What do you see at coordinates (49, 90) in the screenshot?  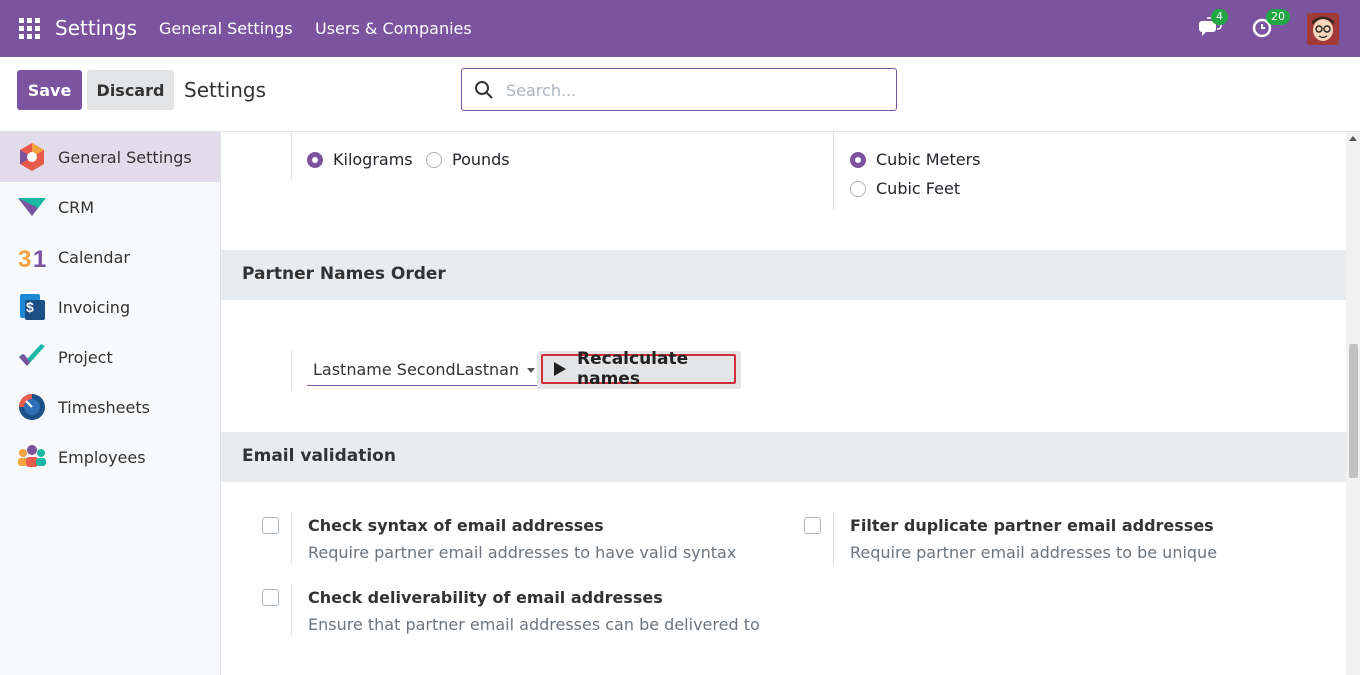 I see `save-button: Save` at bounding box center [49, 90].